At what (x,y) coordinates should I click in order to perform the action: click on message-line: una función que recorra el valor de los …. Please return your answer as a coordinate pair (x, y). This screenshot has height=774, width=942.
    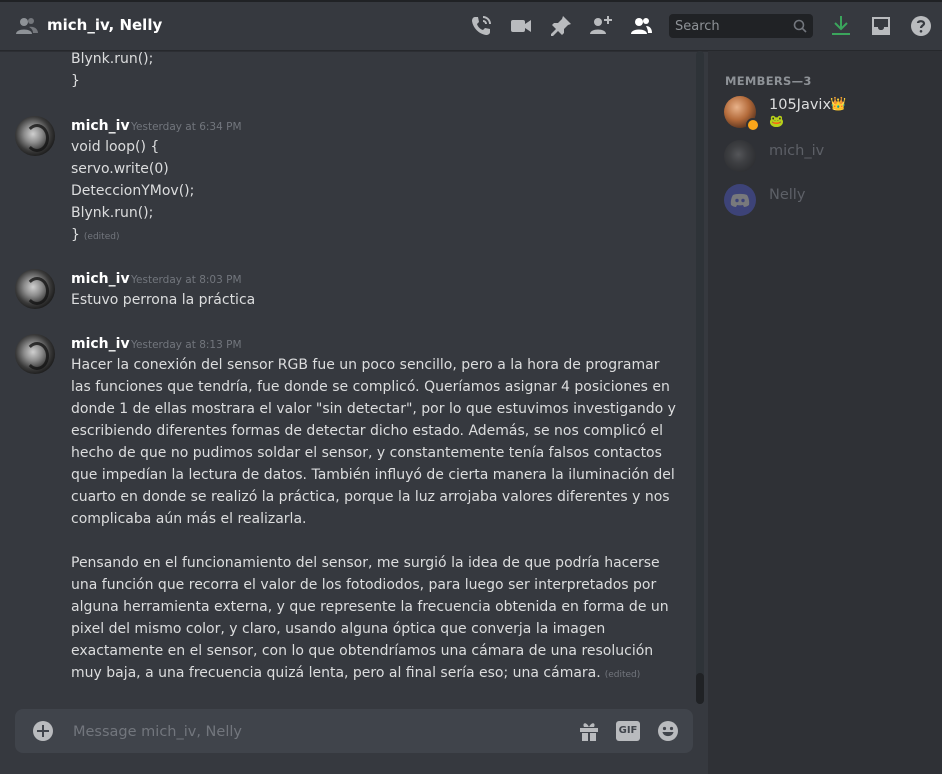
    Looking at the image, I should click on (364, 585).